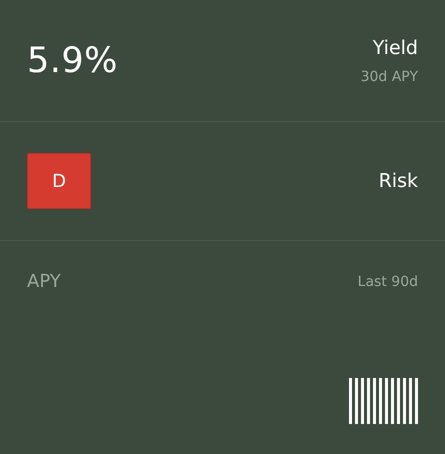  What do you see at coordinates (398, 181) in the screenshot?
I see `risk-label: Risk` at bounding box center [398, 181].